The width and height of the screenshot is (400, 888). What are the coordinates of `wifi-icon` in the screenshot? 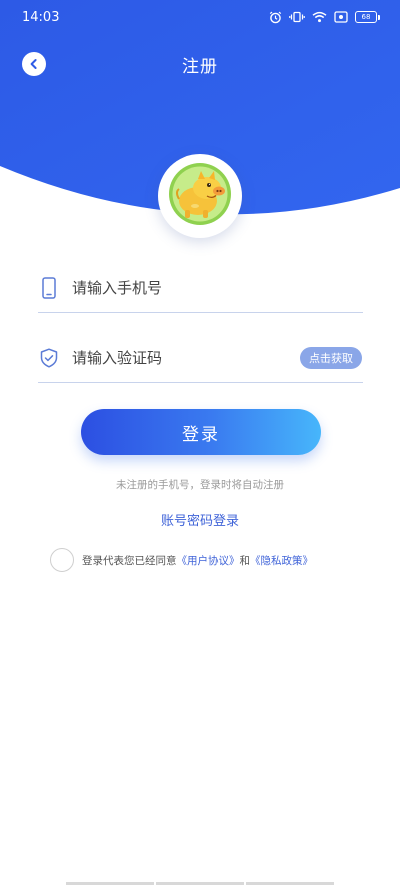 It's located at (319, 17).